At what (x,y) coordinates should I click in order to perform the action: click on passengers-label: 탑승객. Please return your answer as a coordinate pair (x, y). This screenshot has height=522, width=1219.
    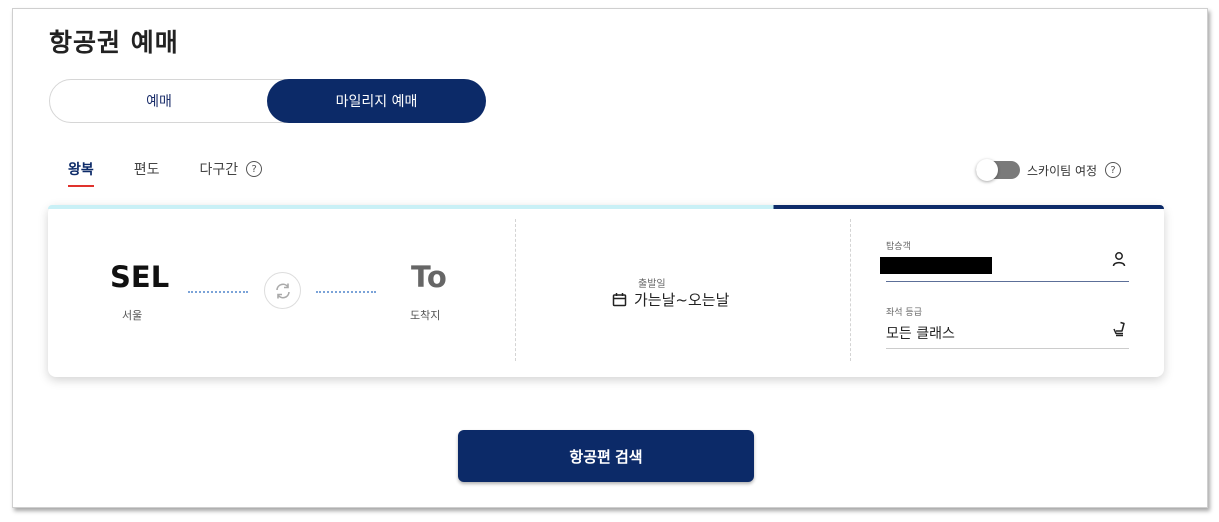
    Looking at the image, I should click on (898, 247).